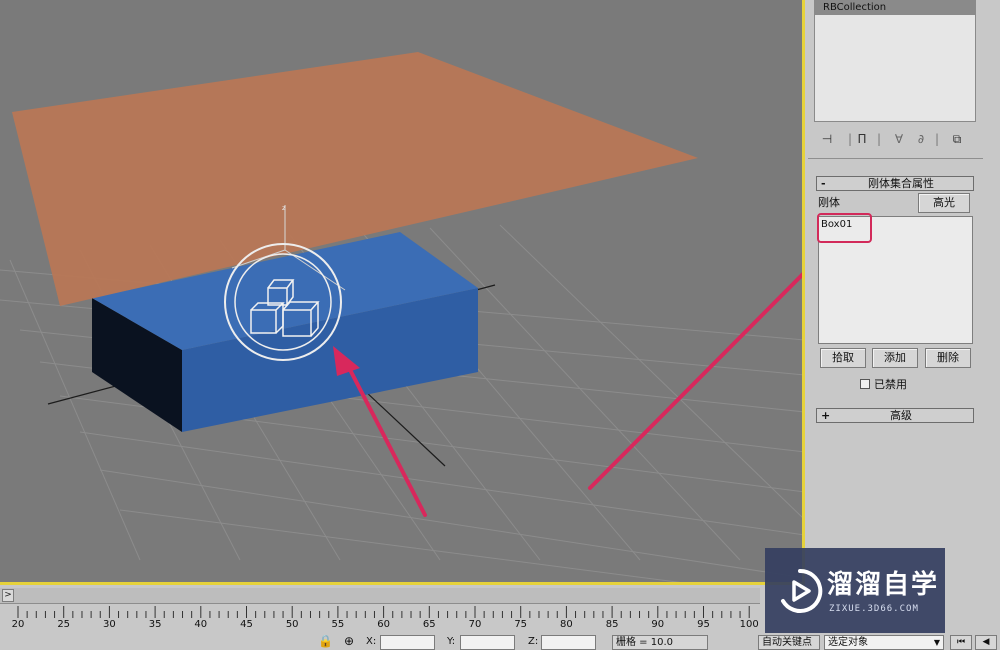 The image size is (1000, 650). Describe the element at coordinates (883, 585) in the screenshot. I see `watermark-title: 溜溜自学` at that location.